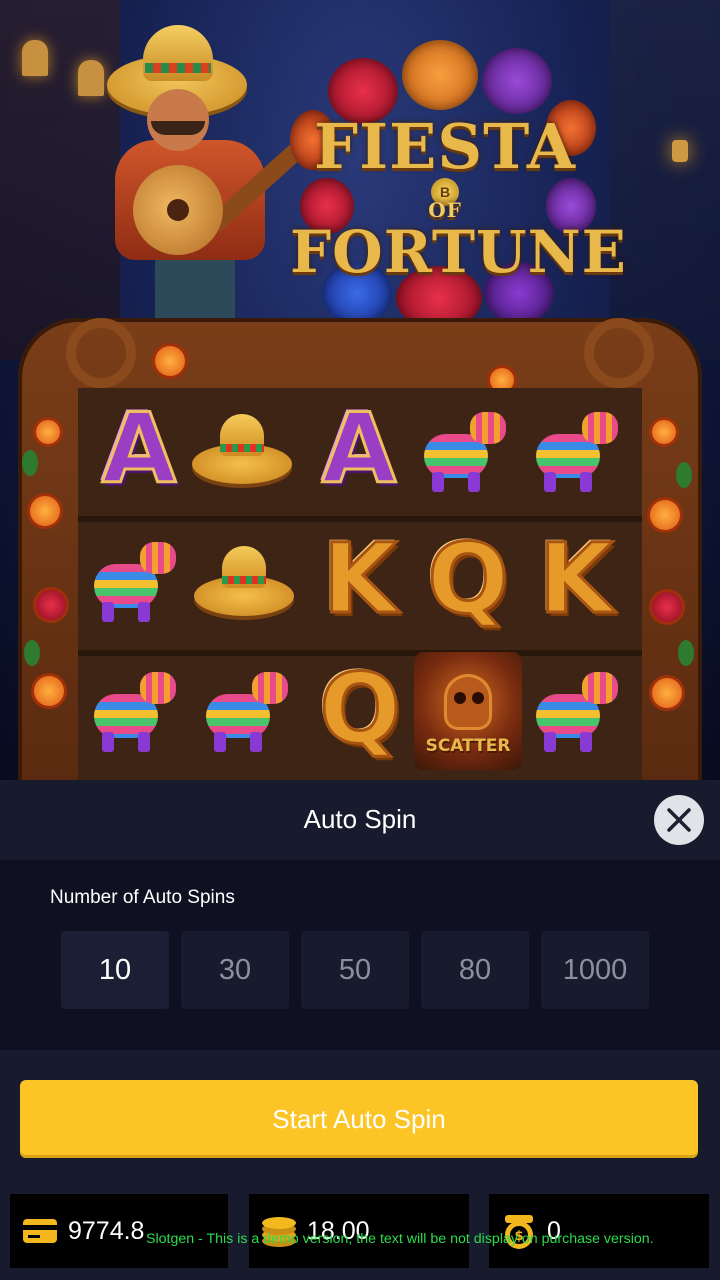 The image size is (720, 1280). What do you see at coordinates (468, 746) in the screenshot?
I see `scatter-label: SCATTER` at bounding box center [468, 746].